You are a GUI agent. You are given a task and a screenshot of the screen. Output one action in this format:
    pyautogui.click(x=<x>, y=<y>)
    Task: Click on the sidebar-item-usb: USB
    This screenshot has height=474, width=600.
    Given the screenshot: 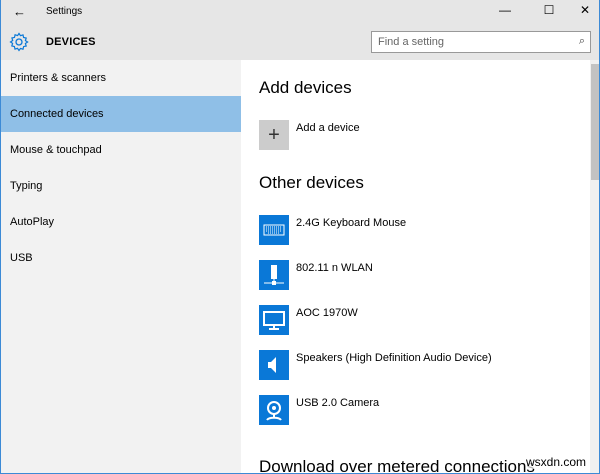 What is the action you would take?
    pyautogui.click(x=121, y=258)
    